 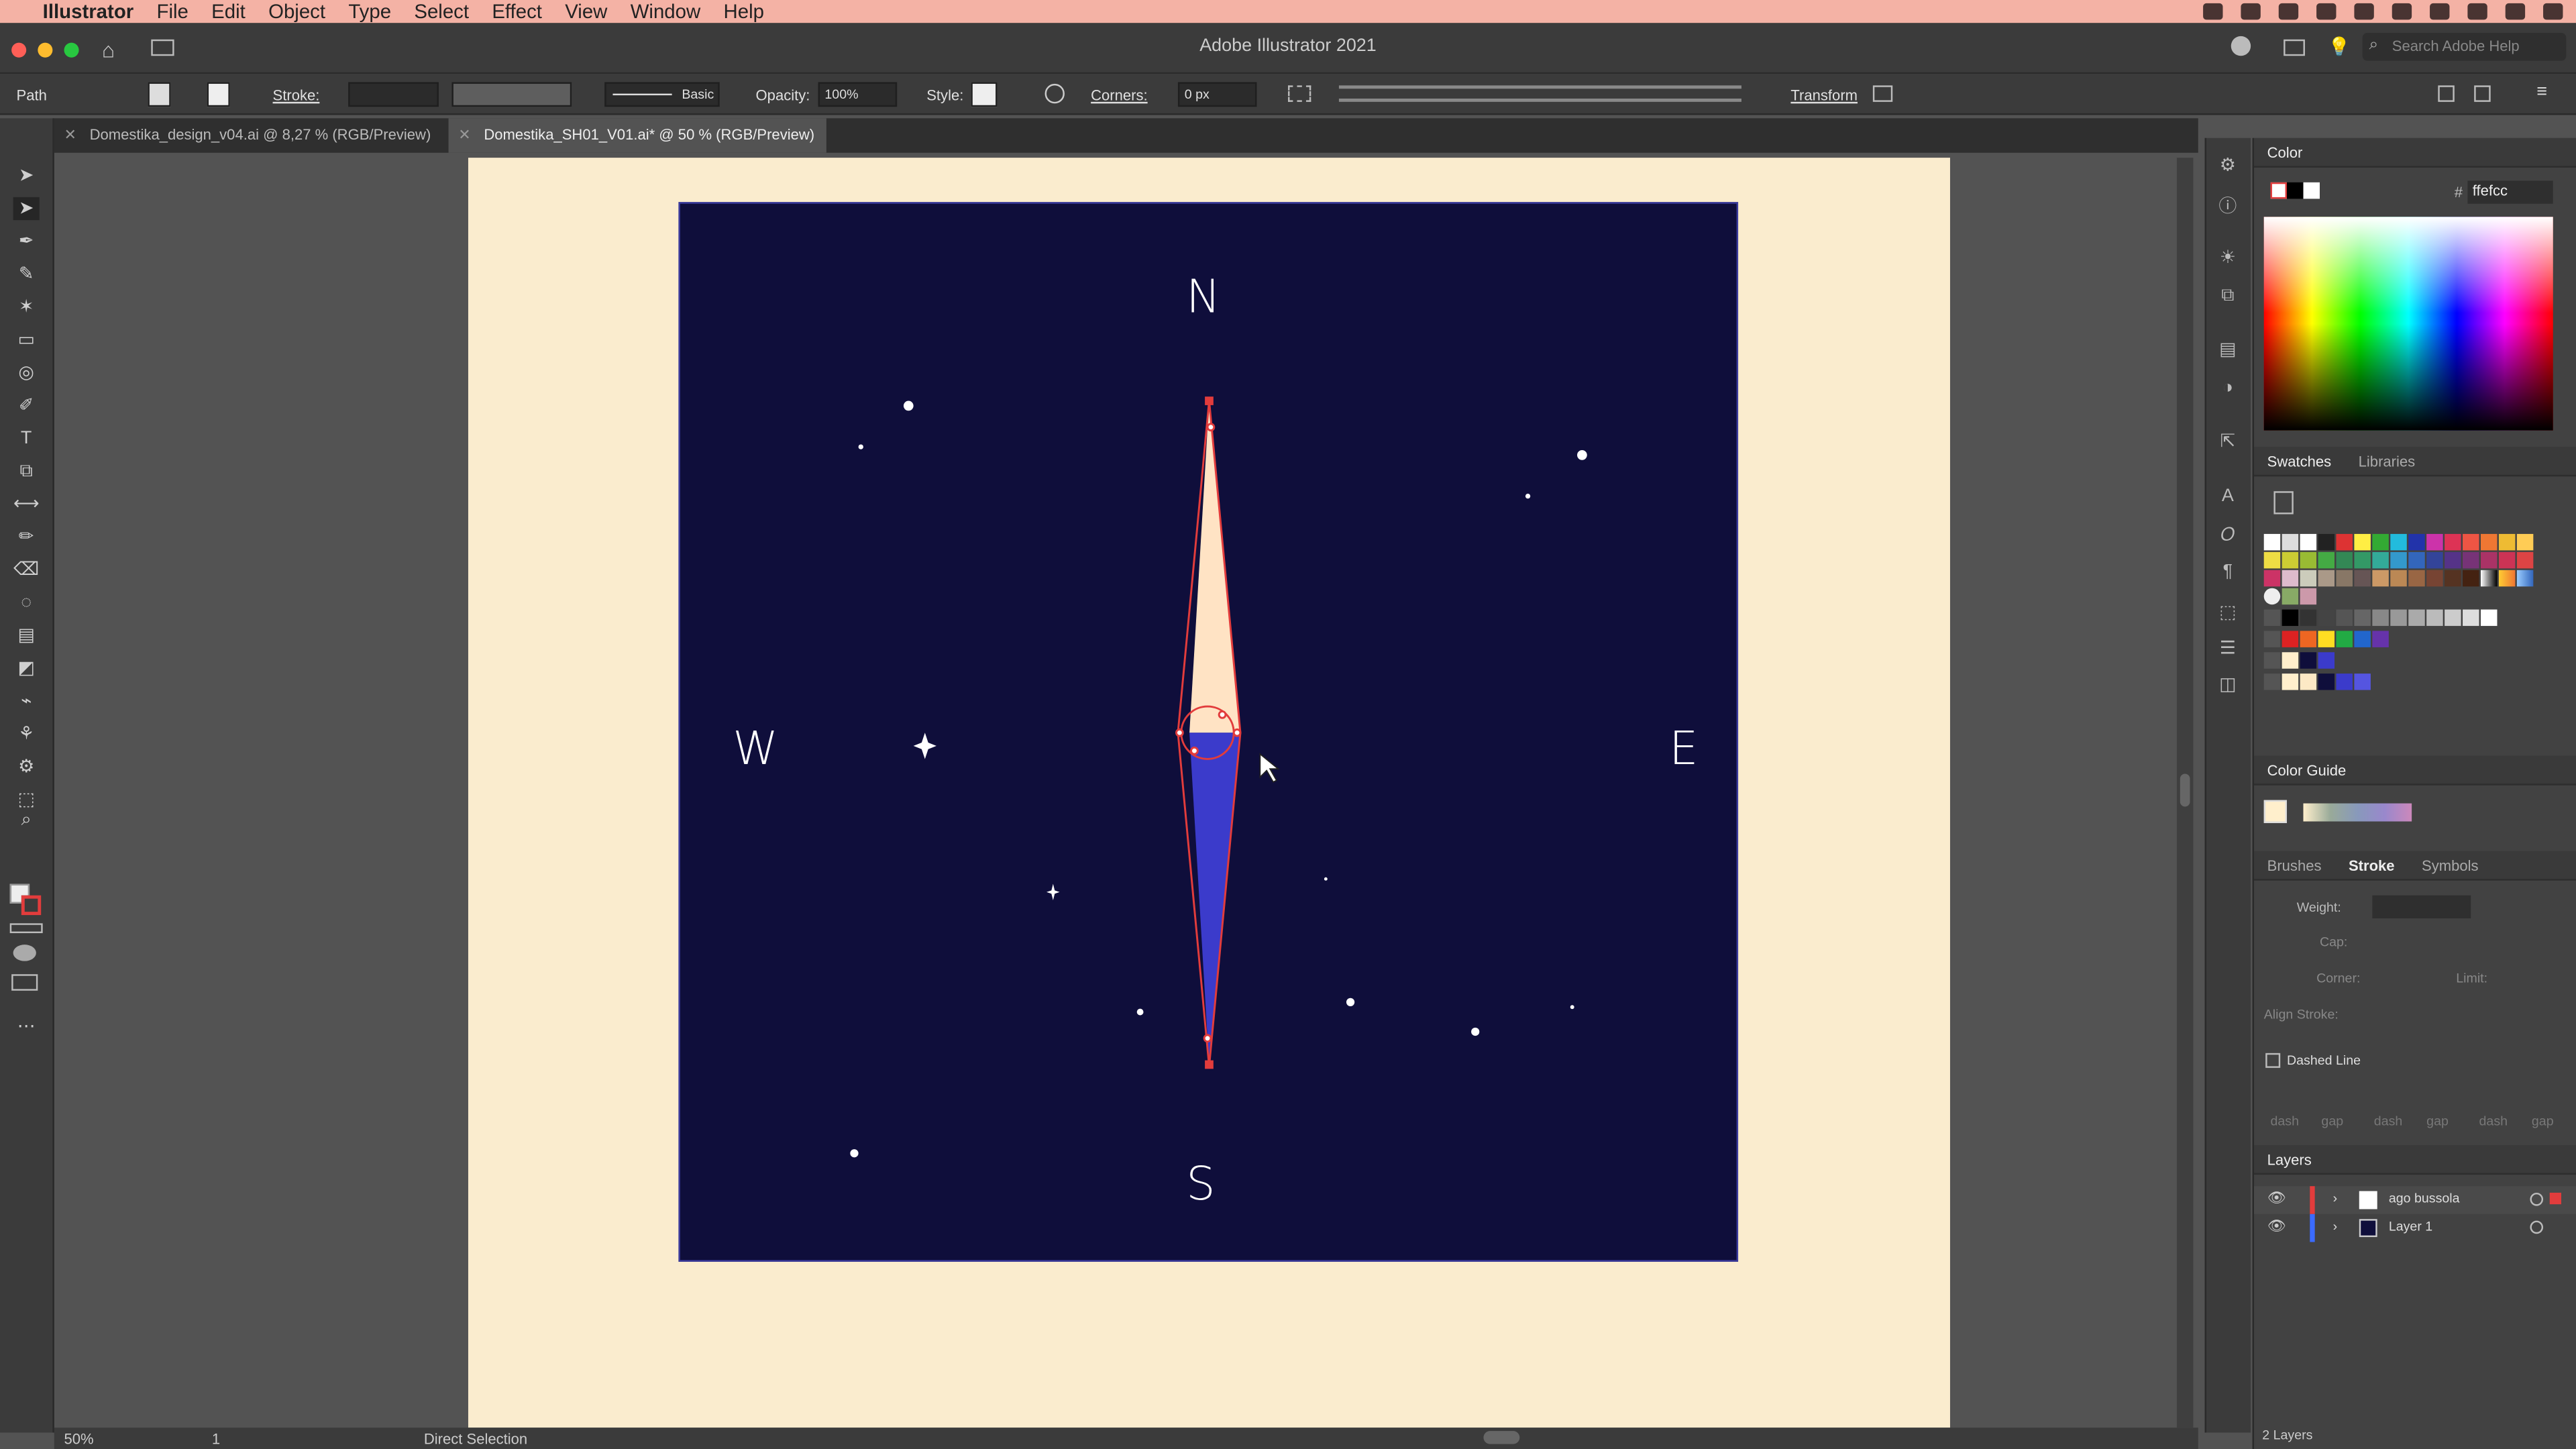 I want to click on weight-field, so click(x=2421, y=906).